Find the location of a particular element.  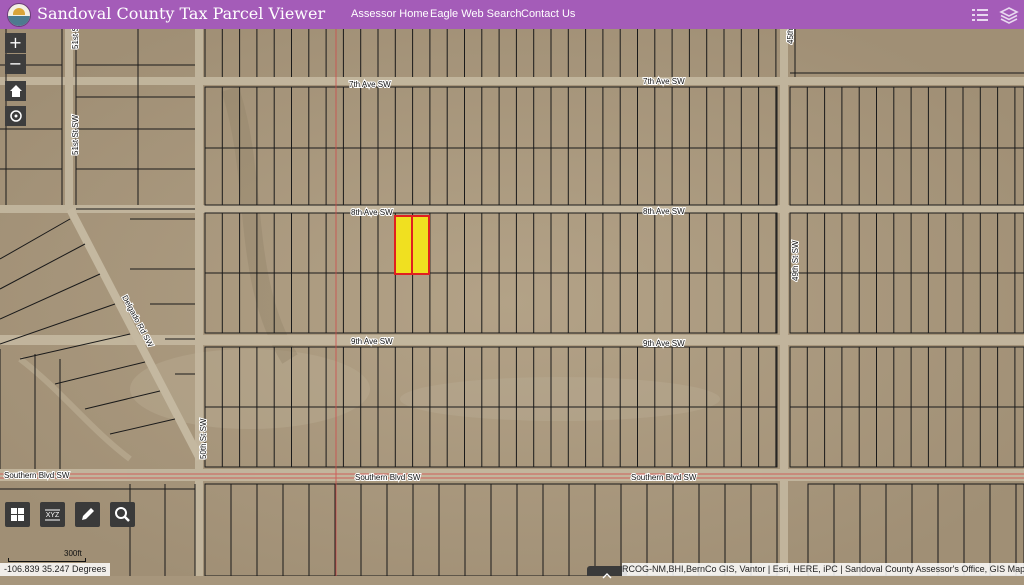

layer-list-icon is located at coordinates (980, 15).